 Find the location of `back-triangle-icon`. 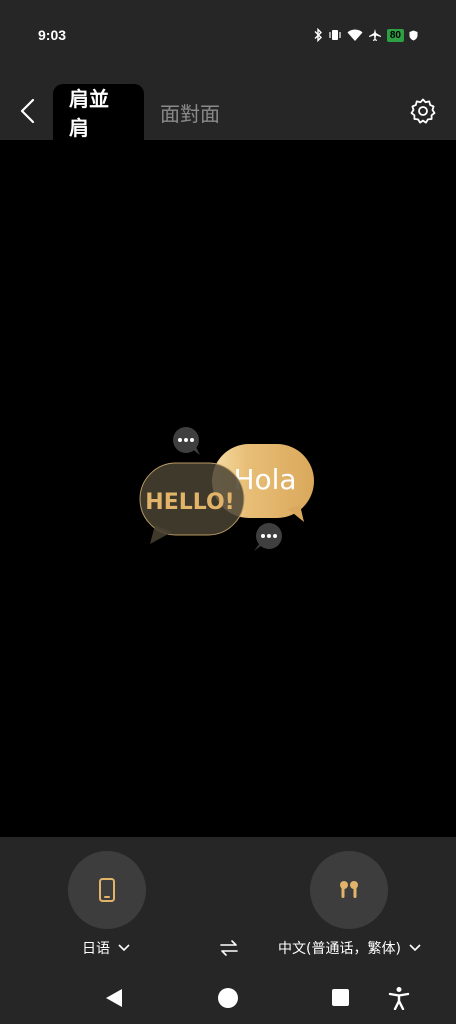

back-triangle-icon is located at coordinates (114, 998).